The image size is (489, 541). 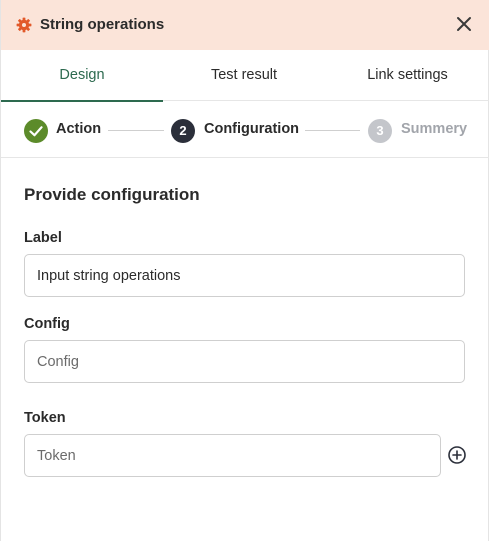 I want to click on plus-circle-icon, so click(x=457, y=455).